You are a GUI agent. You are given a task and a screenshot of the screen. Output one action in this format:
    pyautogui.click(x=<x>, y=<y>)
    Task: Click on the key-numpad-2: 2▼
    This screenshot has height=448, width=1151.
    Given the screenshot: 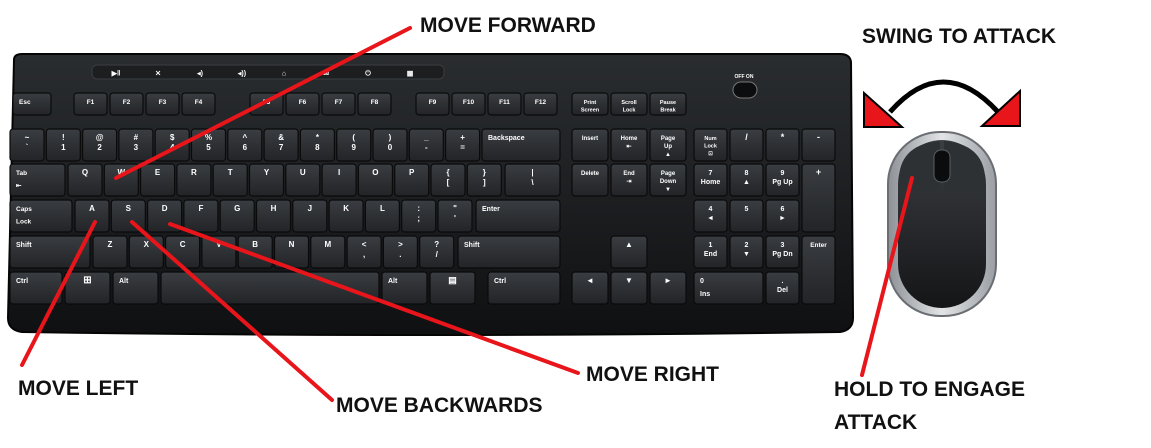 What is the action you would take?
    pyautogui.click(x=746, y=252)
    